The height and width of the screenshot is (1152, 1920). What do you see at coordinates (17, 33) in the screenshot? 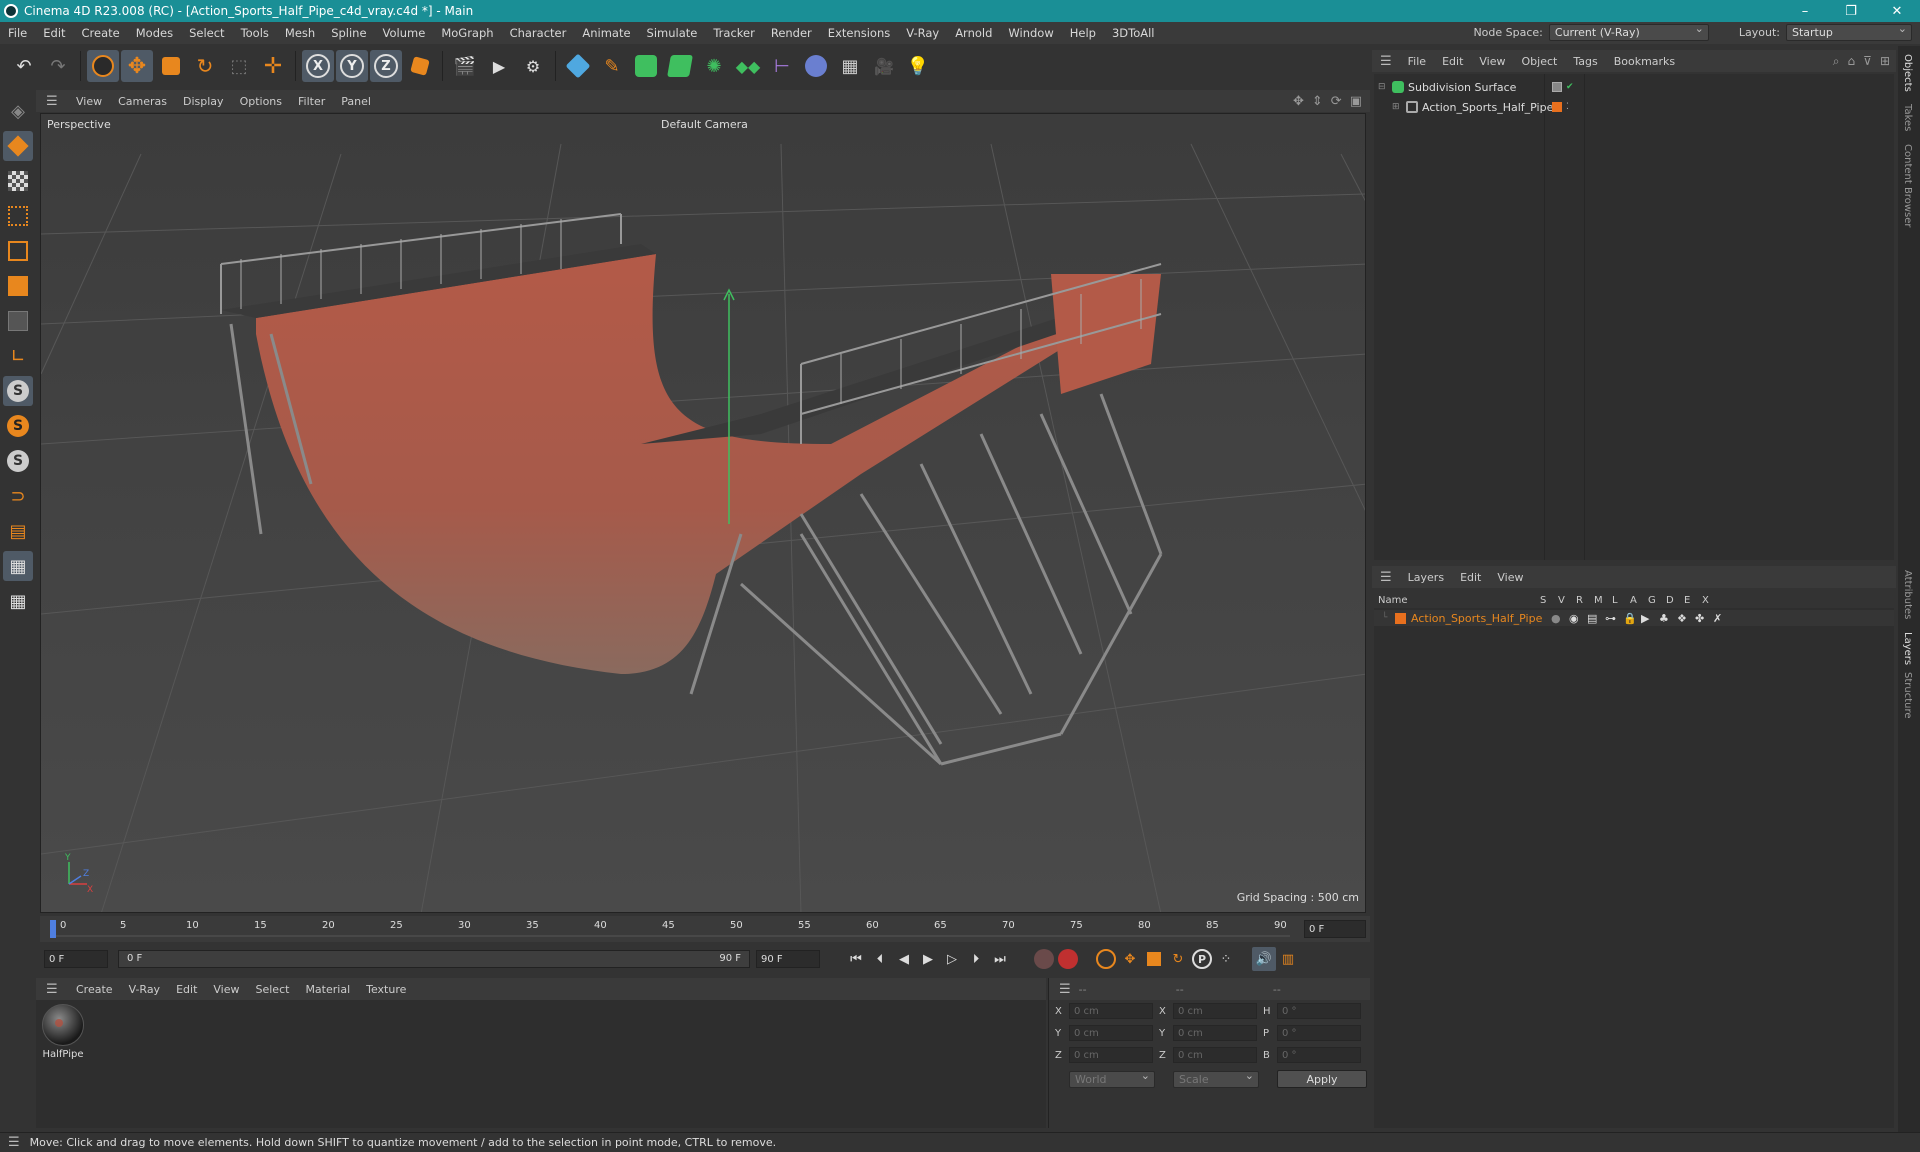
I see `menu-file: File` at bounding box center [17, 33].